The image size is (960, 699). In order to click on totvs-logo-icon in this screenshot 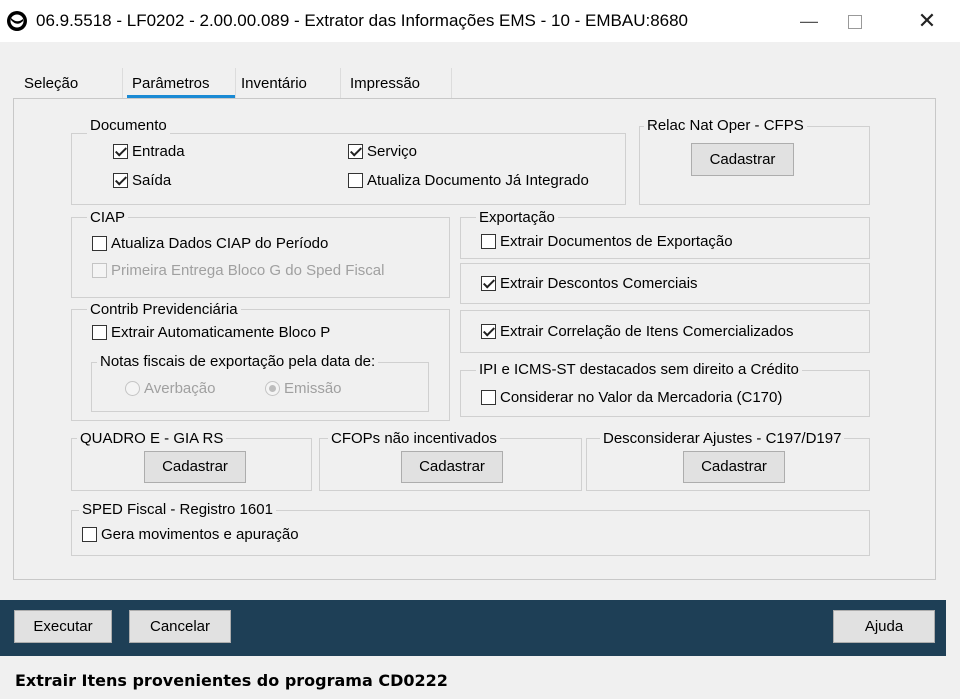, I will do `click(17, 21)`.